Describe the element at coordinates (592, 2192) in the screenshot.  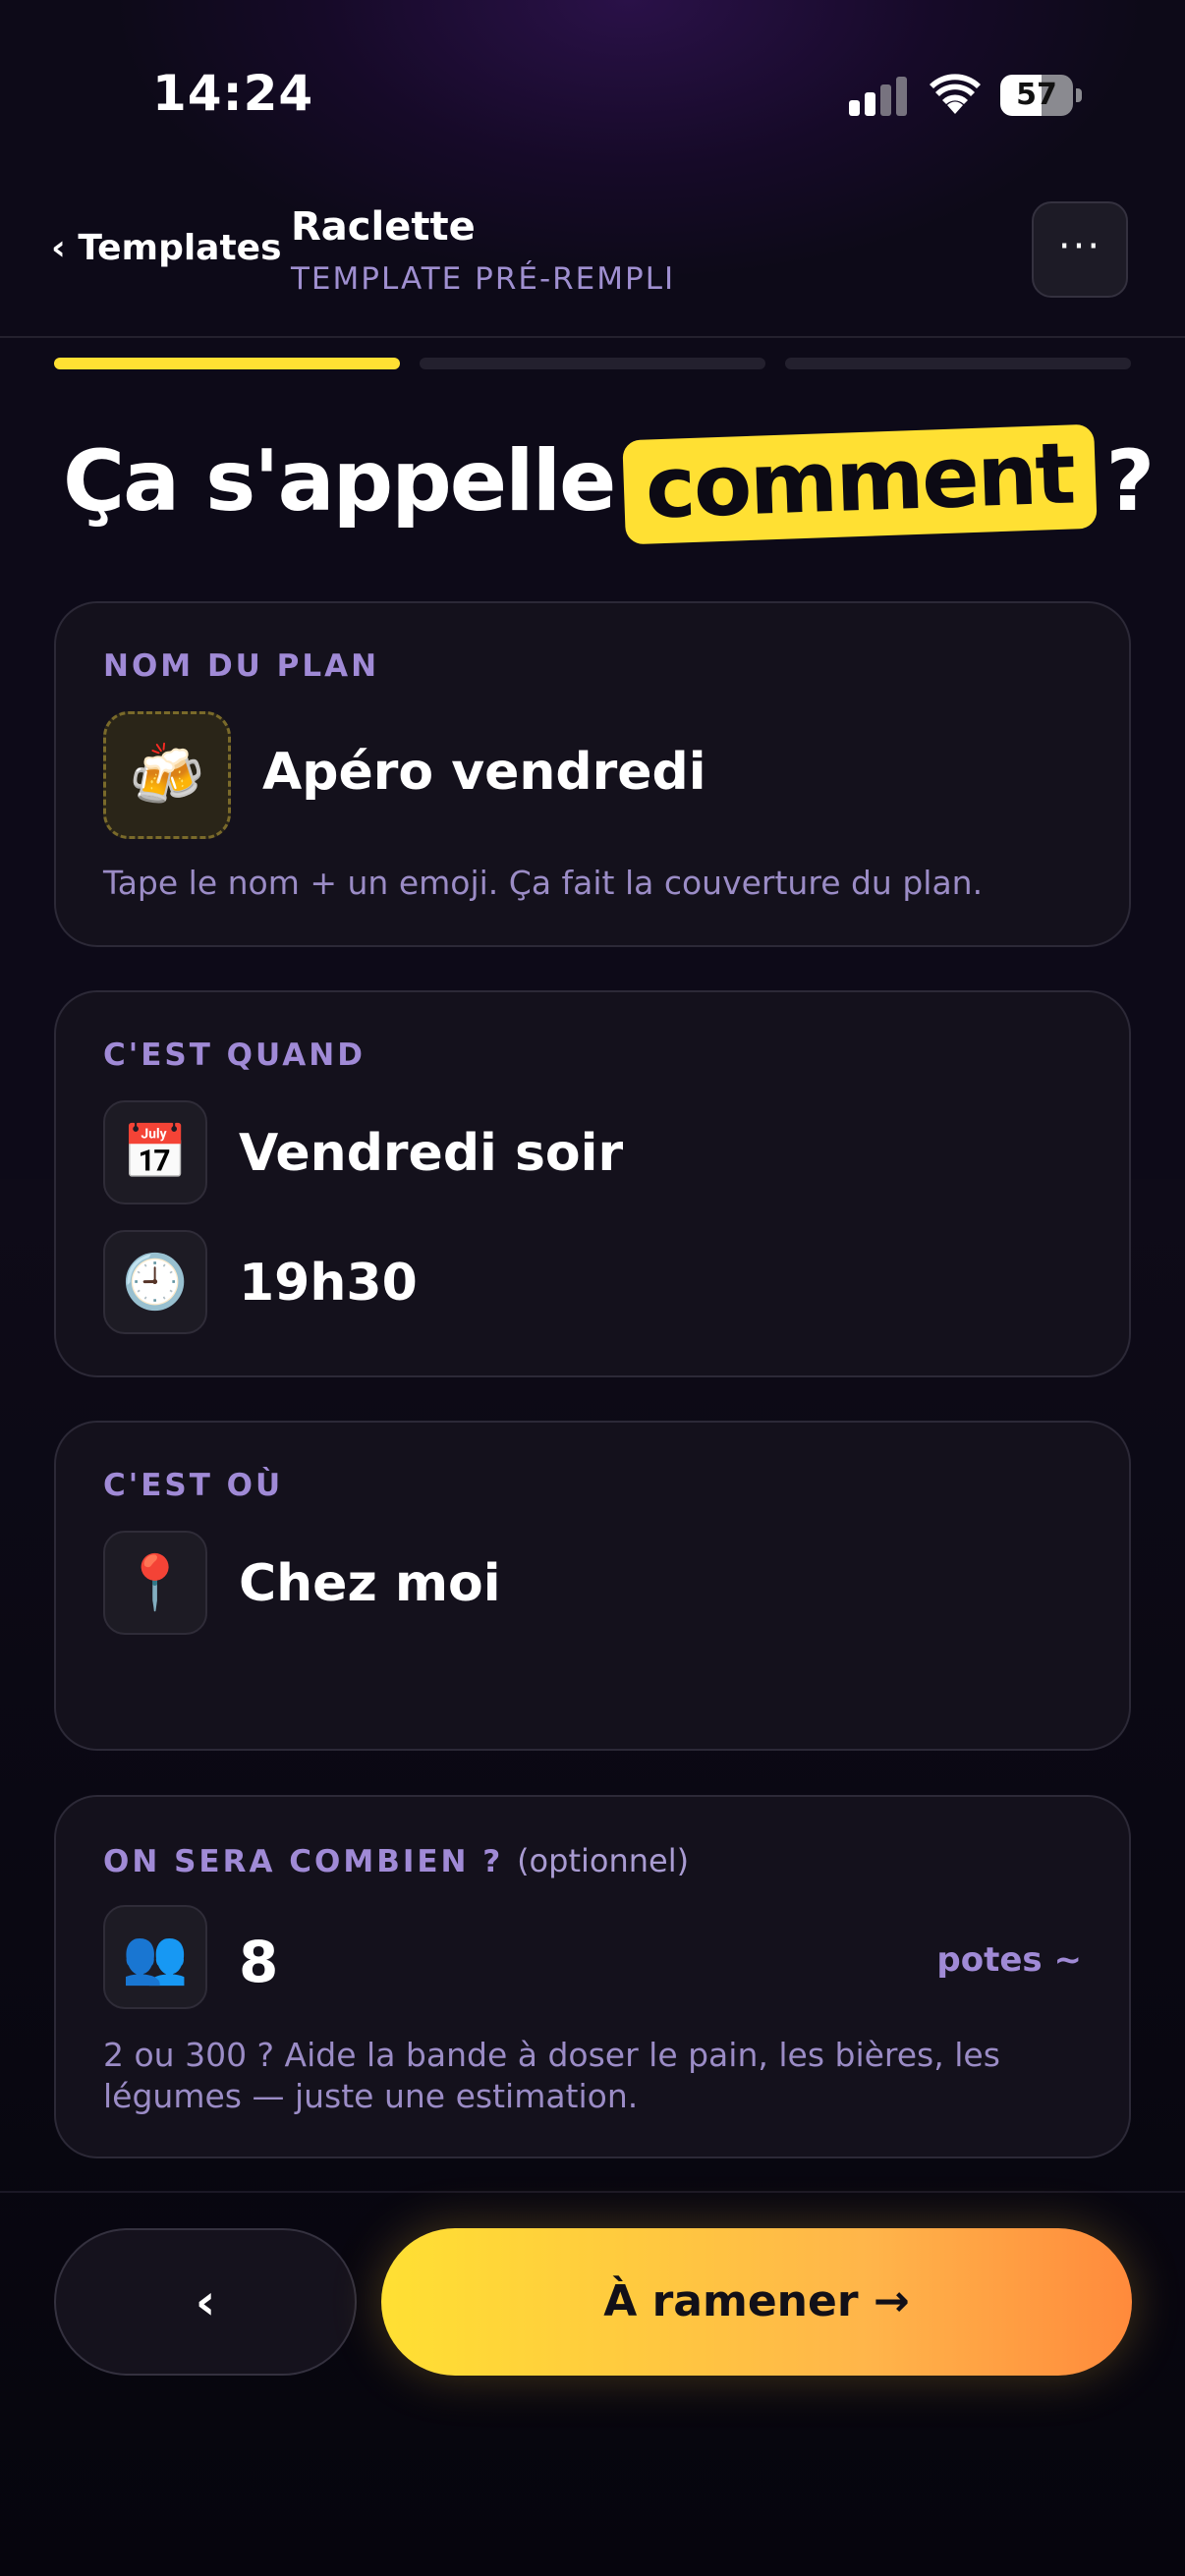
I see `footer-divider` at that location.